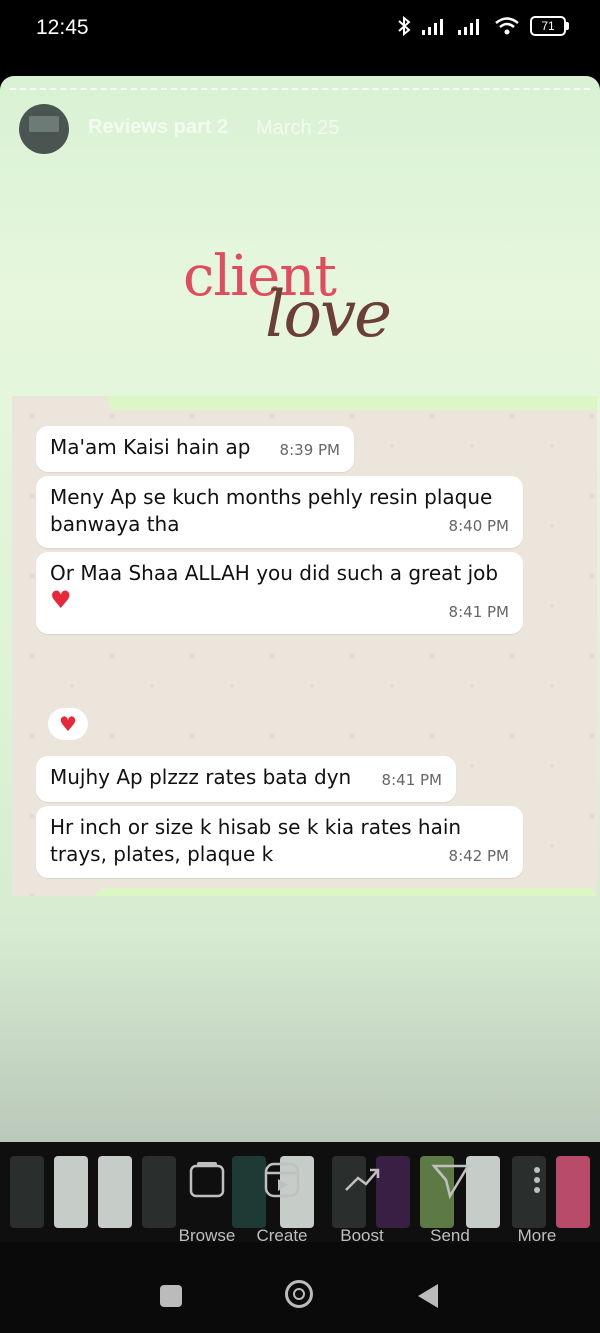  I want to click on story-progress-bar, so click(300, 90).